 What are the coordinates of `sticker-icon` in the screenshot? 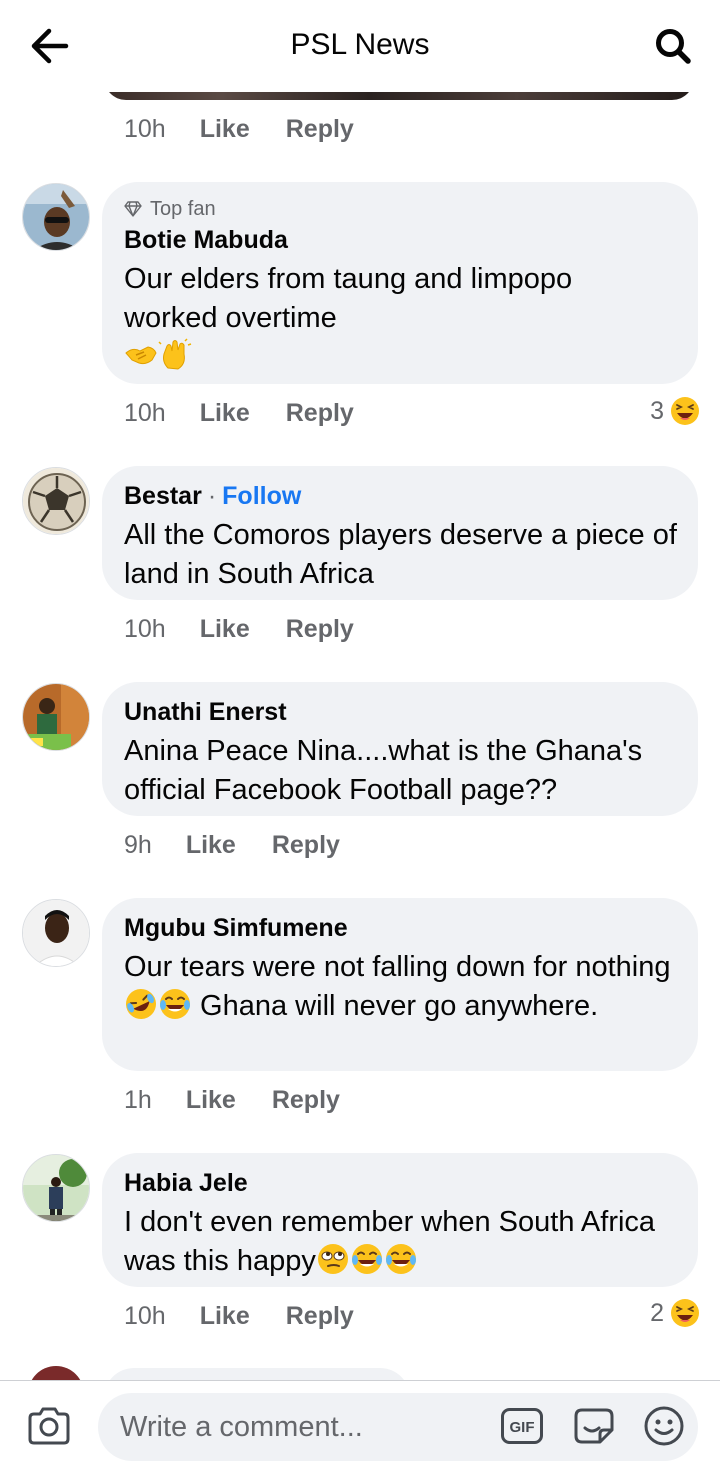 It's located at (594, 1426).